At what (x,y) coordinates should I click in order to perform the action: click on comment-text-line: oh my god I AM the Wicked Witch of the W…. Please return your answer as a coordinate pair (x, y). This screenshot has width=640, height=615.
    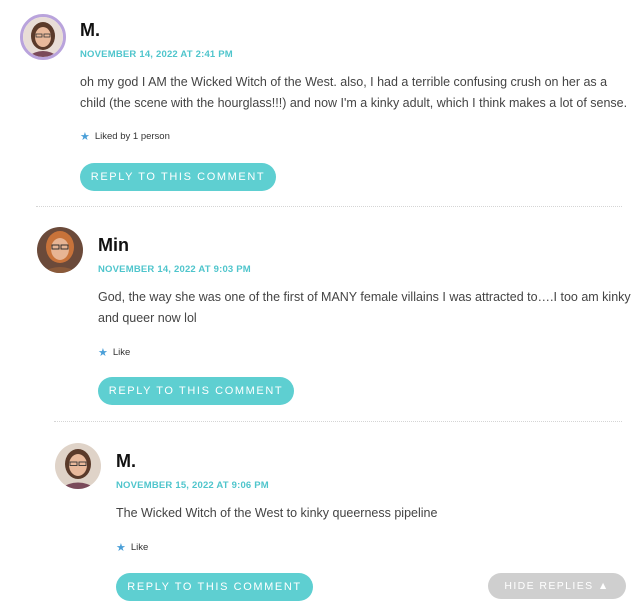
    Looking at the image, I should click on (344, 82).